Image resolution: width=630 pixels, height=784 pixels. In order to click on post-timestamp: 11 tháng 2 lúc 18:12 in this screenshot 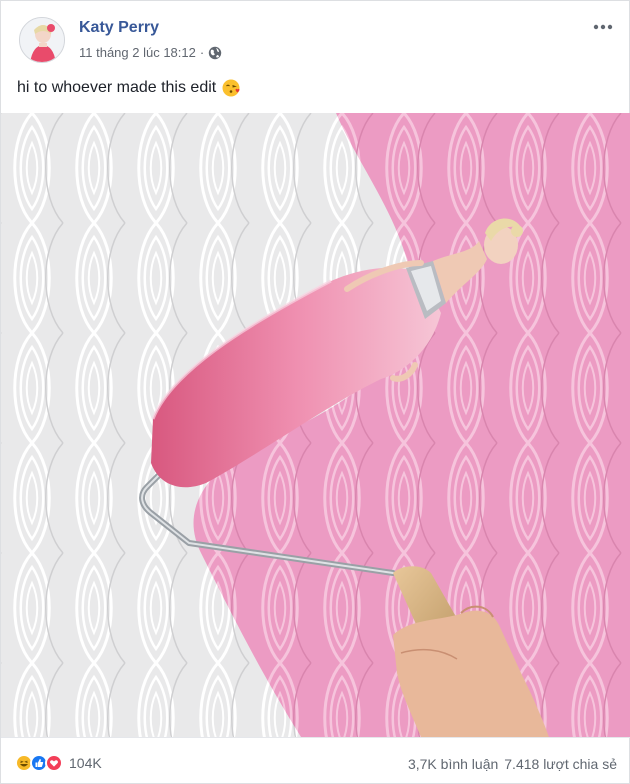, I will do `click(137, 52)`.